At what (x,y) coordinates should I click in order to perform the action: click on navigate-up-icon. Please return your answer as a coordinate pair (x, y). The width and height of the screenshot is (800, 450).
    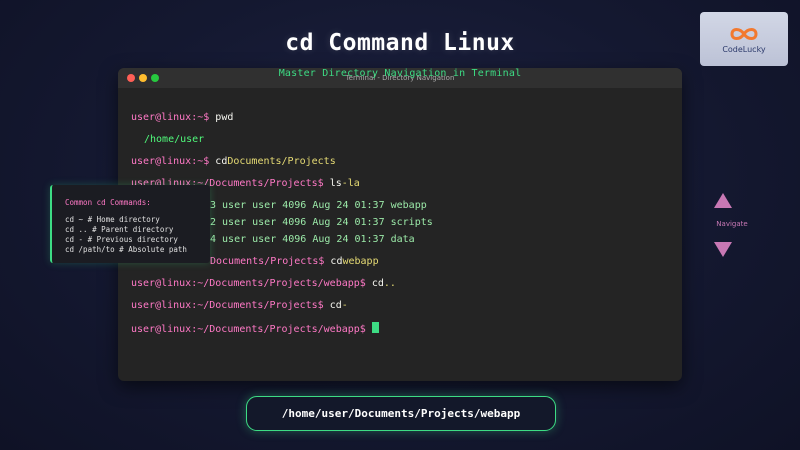
    Looking at the image, I should click on (723, 200).